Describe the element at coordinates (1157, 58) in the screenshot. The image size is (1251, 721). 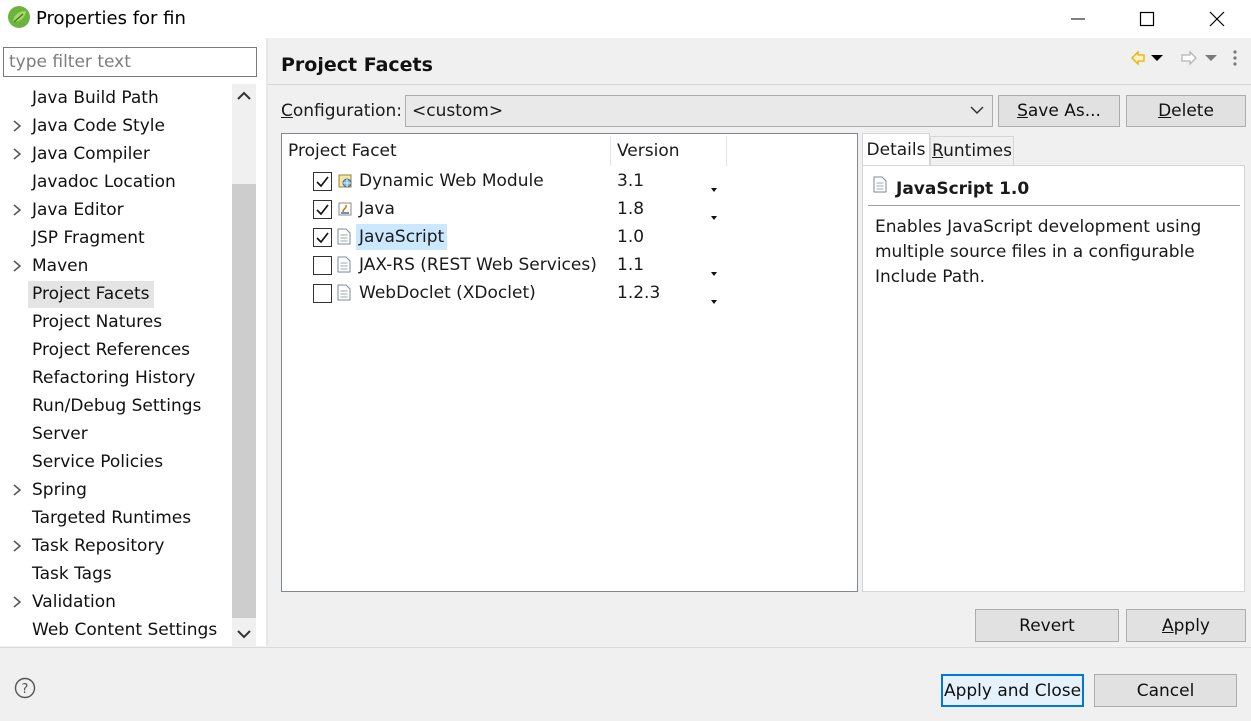
I see `back-history-dropdown-icon` at that location.